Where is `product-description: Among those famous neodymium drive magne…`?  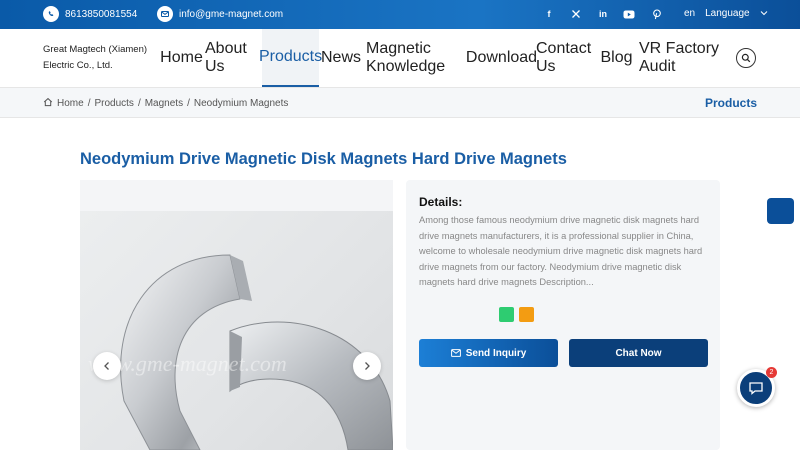
product-description: Among those famous neodymium drive magne… is located at coordinates (561, 251).